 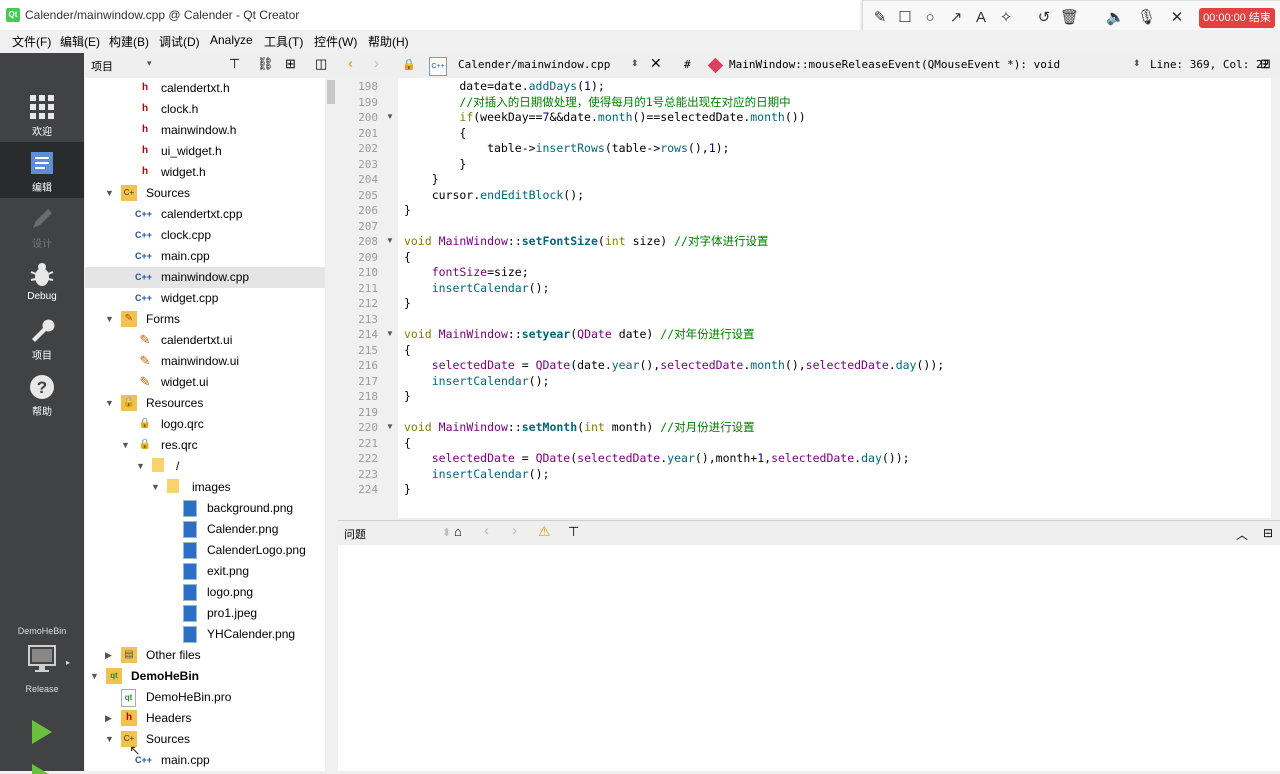 I want to click on debug-run-button, so click(x=42, y=768).